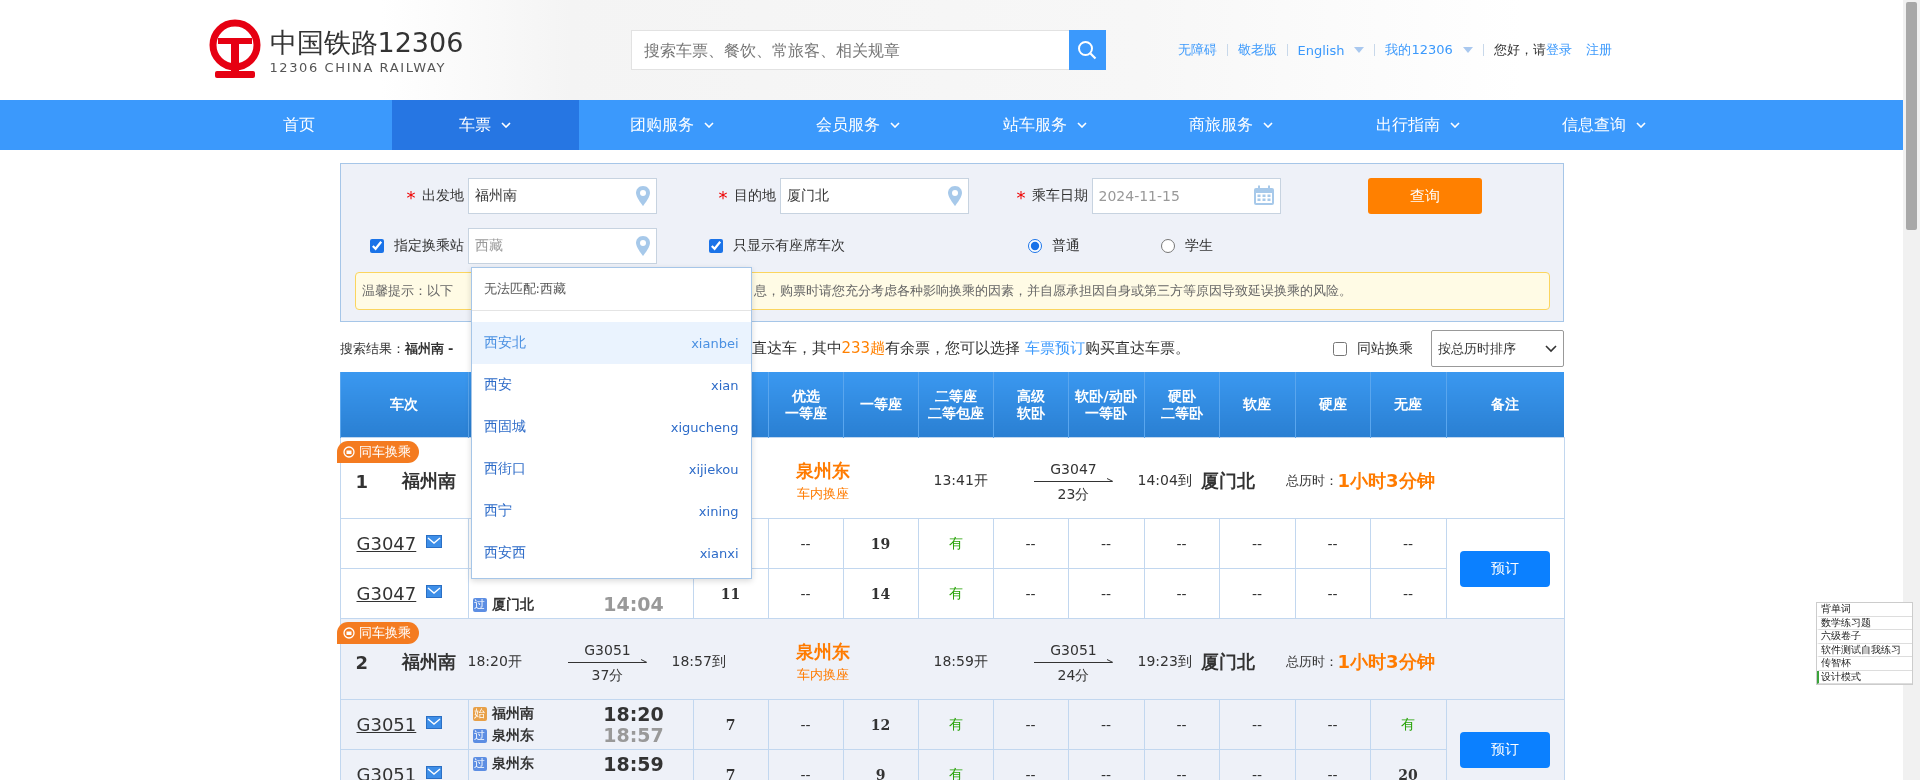  Describe the element at coordinates (880, 543) in the screenshot. I see `seat-value: 19` at that location.